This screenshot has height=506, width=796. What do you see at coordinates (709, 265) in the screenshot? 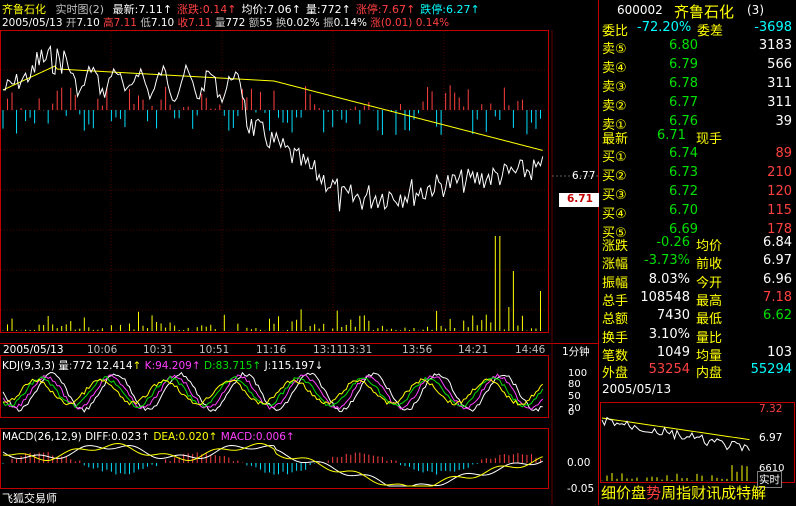
I see `stats-l2: 前收` at bounding box center [709, 265].